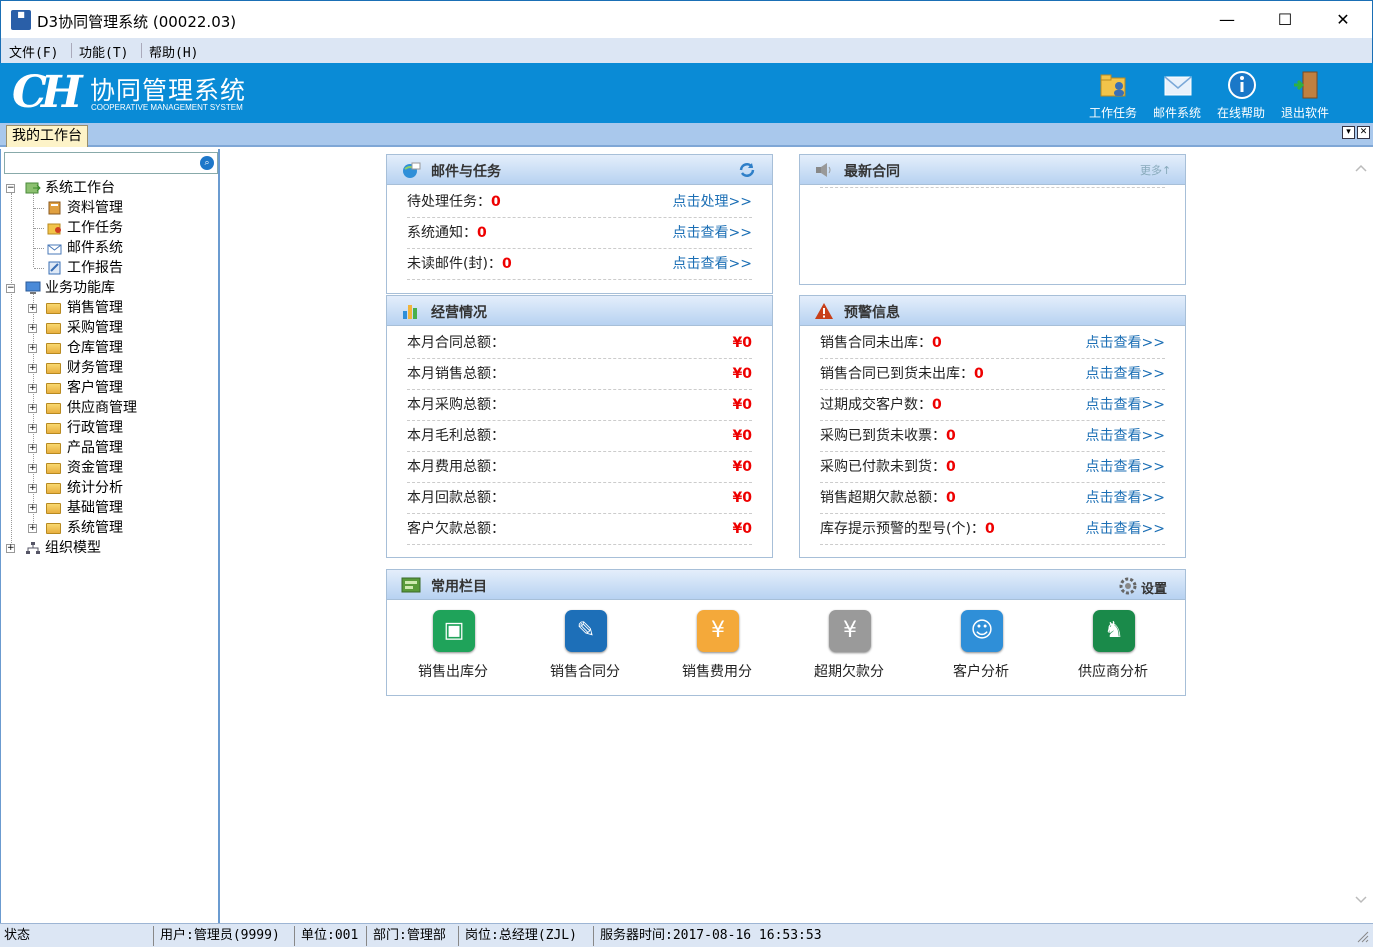 Image resolution: width=1373 pixels, height=947 pixels. What do you see at coordinates (102, 163) in the screenshot?
I see `sidebar-search-input` at bounding box center [102, 163].